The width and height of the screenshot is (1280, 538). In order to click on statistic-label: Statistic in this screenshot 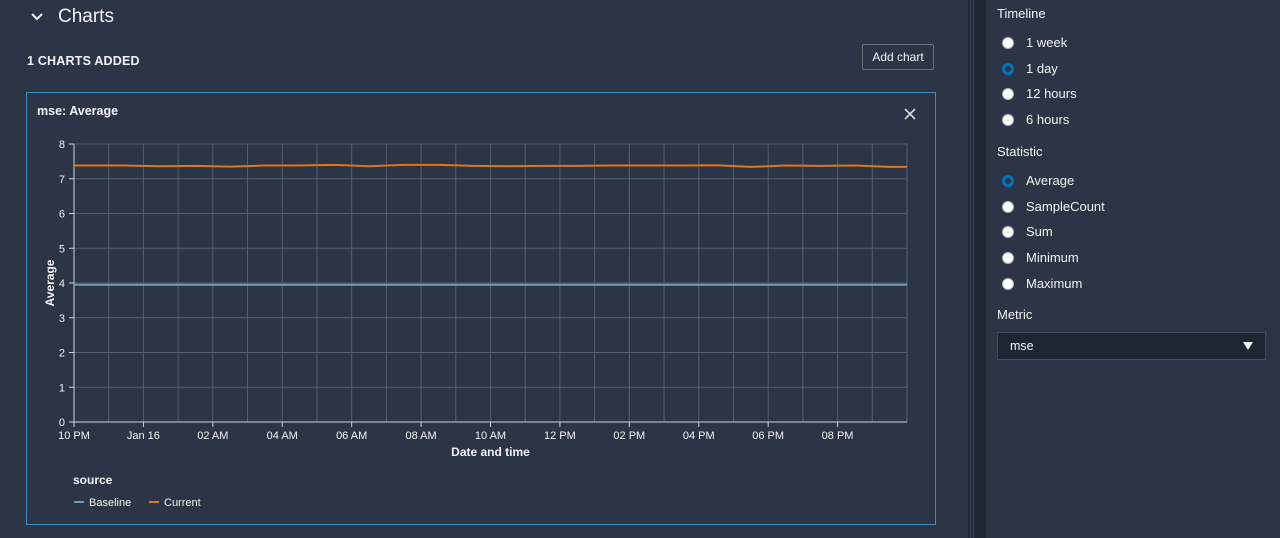, I will do `click(1020, 151)`.